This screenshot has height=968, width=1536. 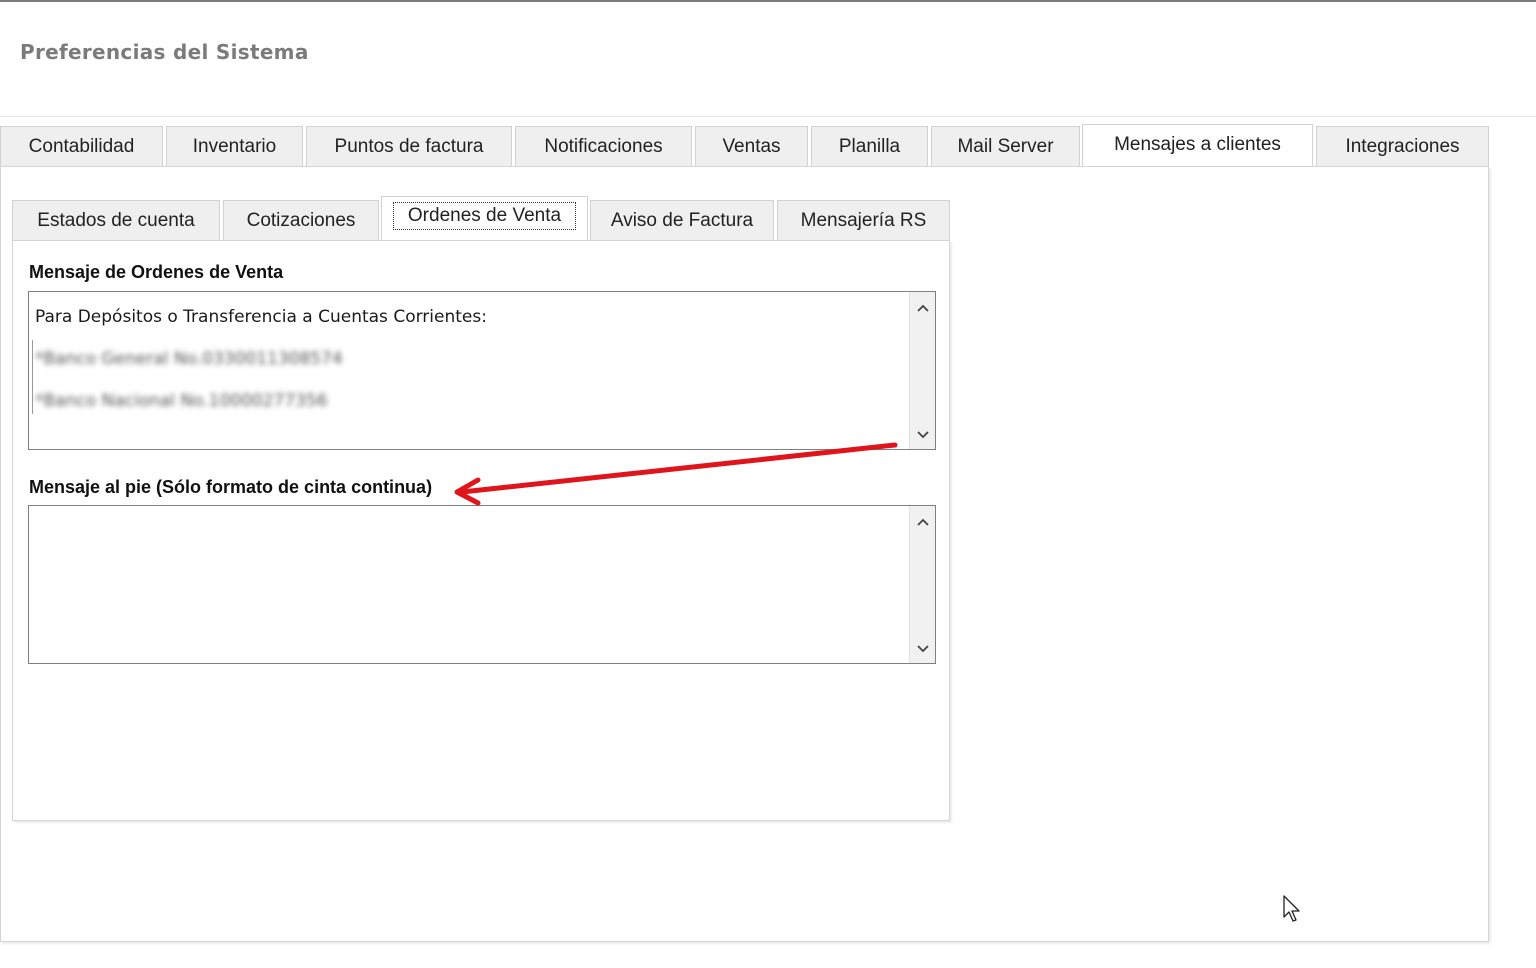 I want to click on mouse-pointer-icon, so click(x=1291, y=908).